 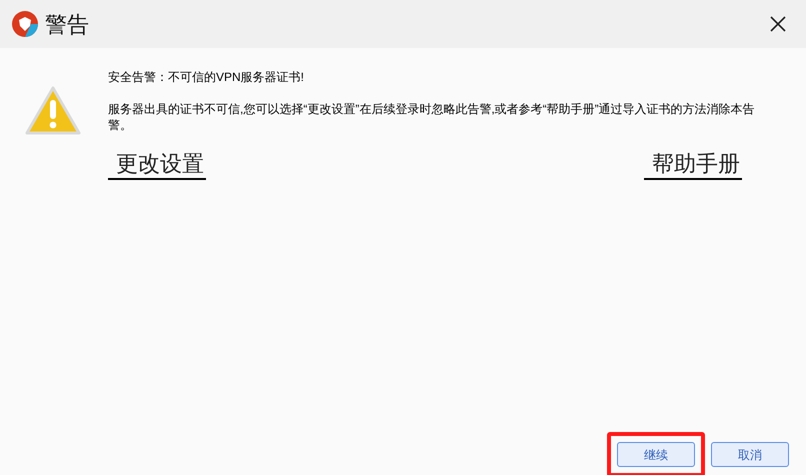 I want to click on help-link: 更改设置, so click(x=157, y=166).